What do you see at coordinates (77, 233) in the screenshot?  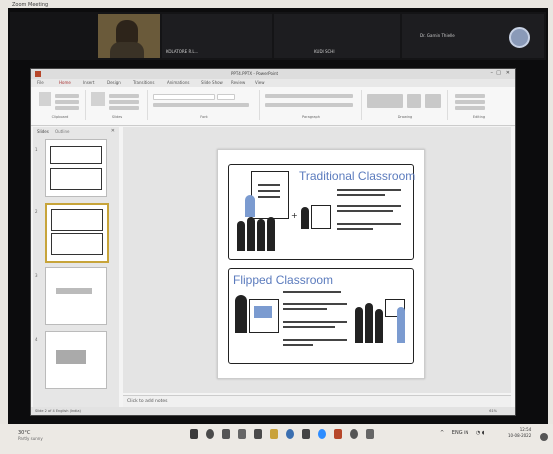 I see `slide-thumbnail-selected` at bounding box center [77, 233].